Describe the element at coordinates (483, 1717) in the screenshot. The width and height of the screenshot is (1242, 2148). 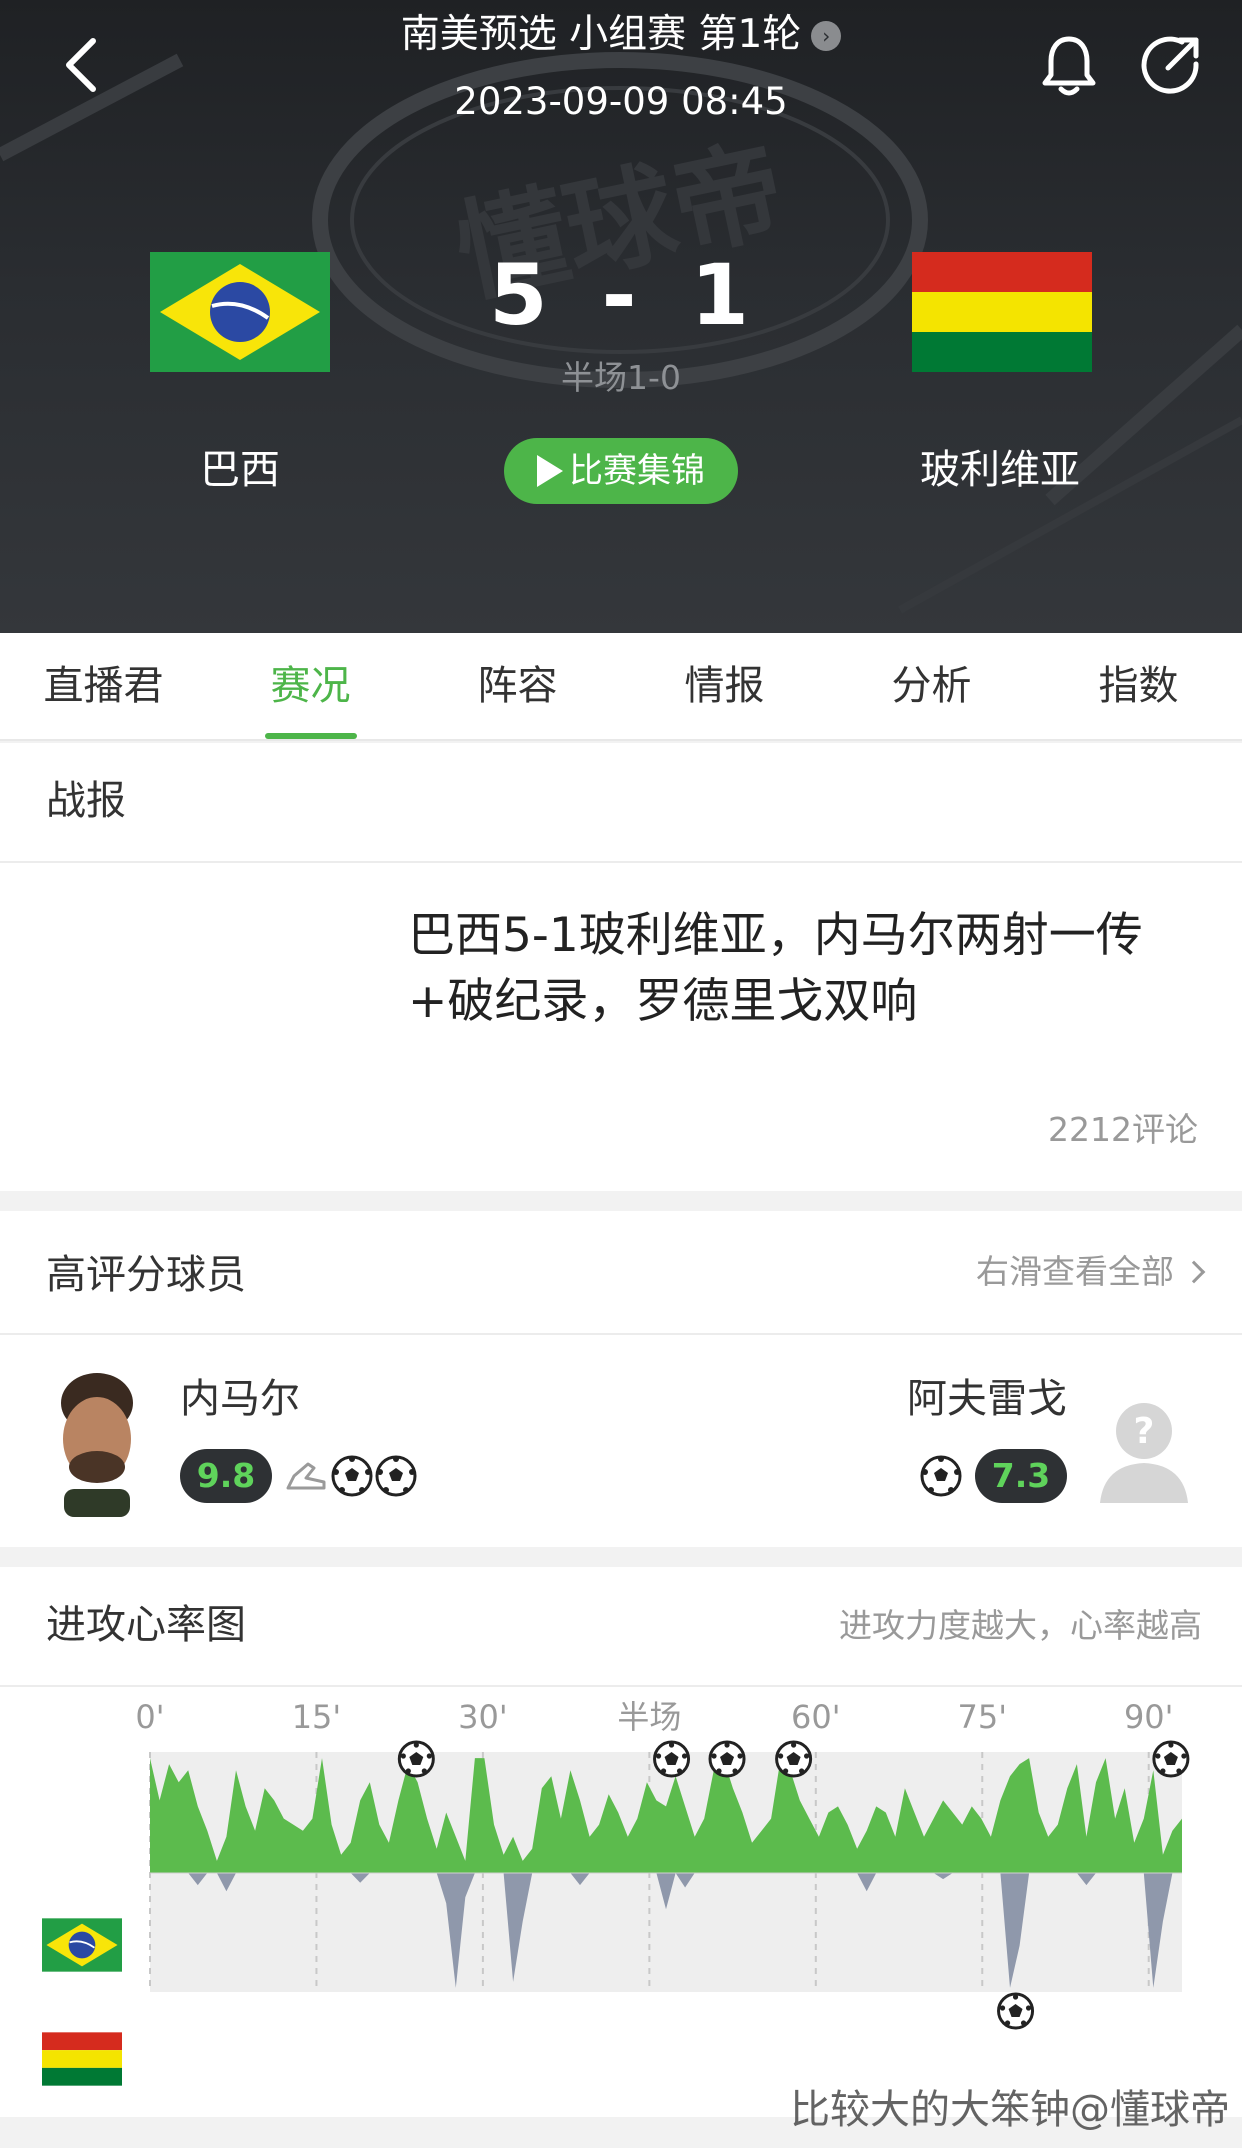
I see `chart-x-tick-label: 30'` at that location.